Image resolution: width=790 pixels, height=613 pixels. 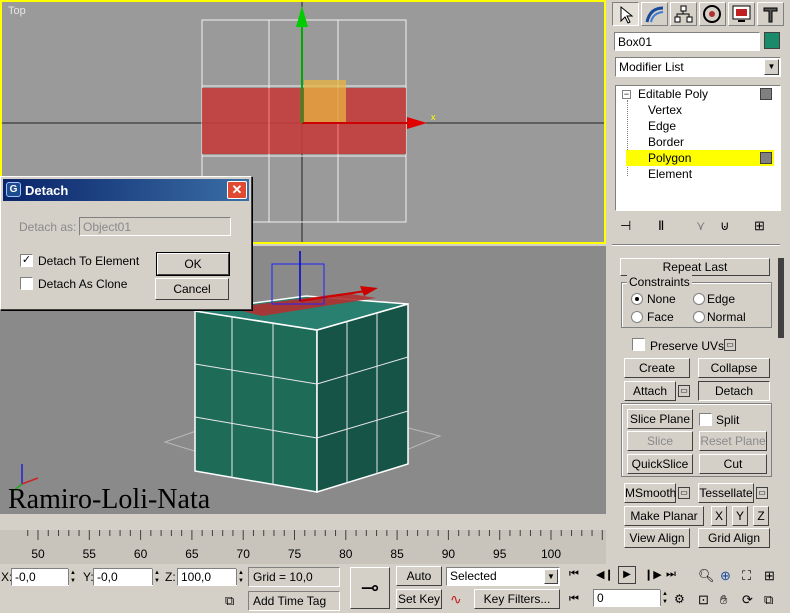 I want to click on orbit-icon: ⟳, so click(x=747, y=600).